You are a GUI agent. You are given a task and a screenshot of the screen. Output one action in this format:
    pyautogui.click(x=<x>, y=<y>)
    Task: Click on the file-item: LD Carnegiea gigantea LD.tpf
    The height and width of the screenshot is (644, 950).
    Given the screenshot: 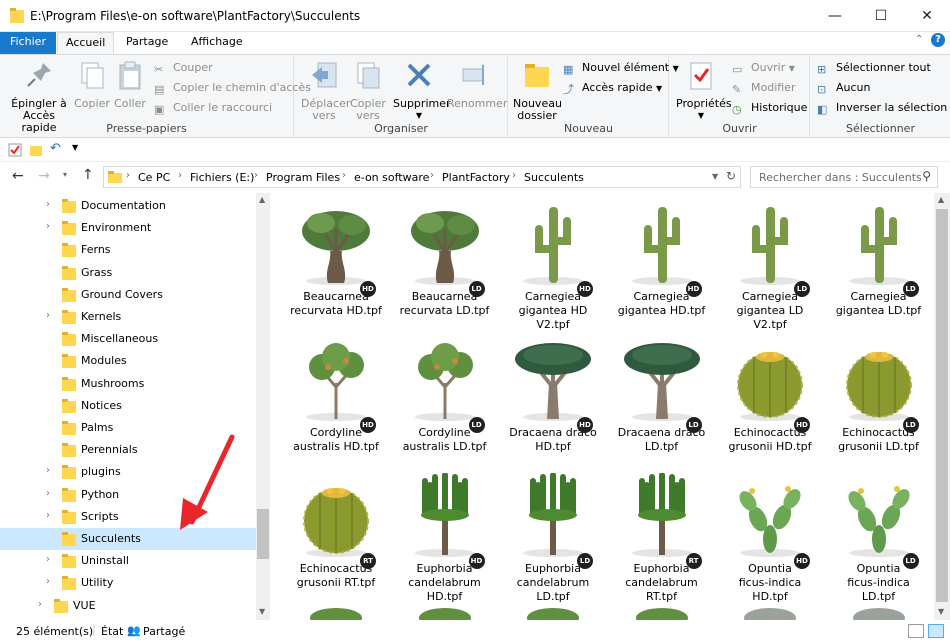 What is the action you would take?
    pyautogui.click(x=879, y=268)
    